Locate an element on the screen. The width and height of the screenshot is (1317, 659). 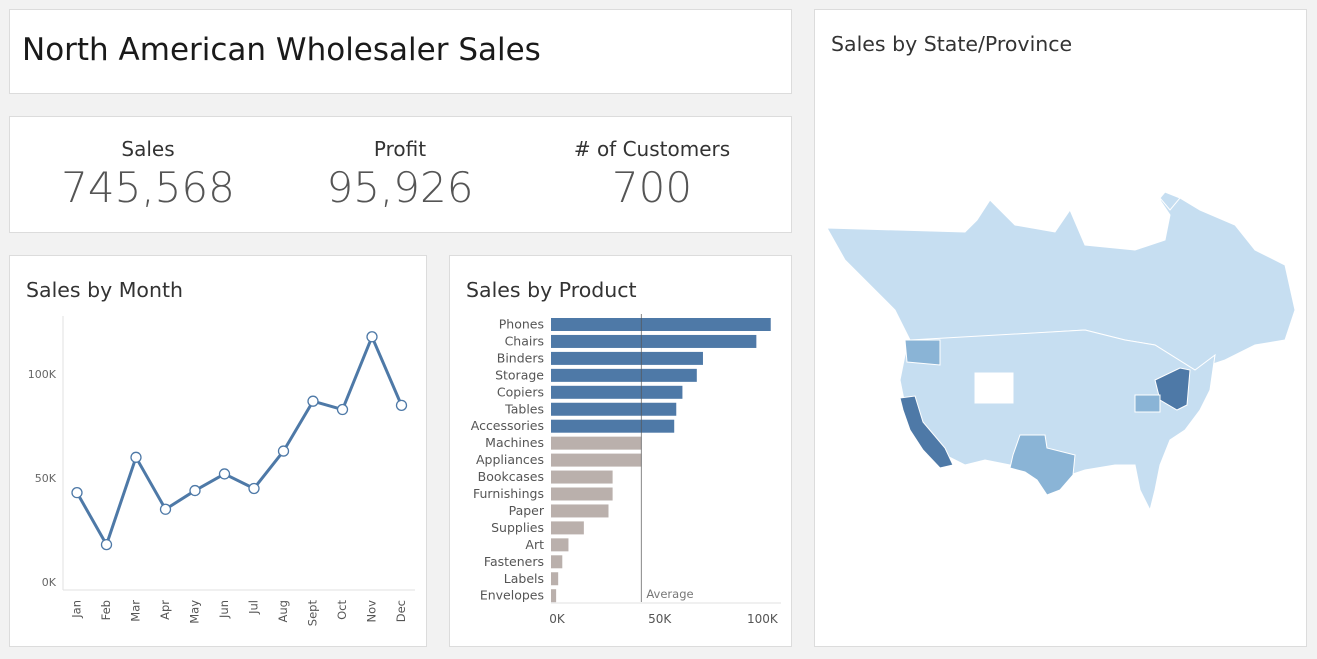
kpi-sales: Sales 745,568 is located at coordinates (148, 174).